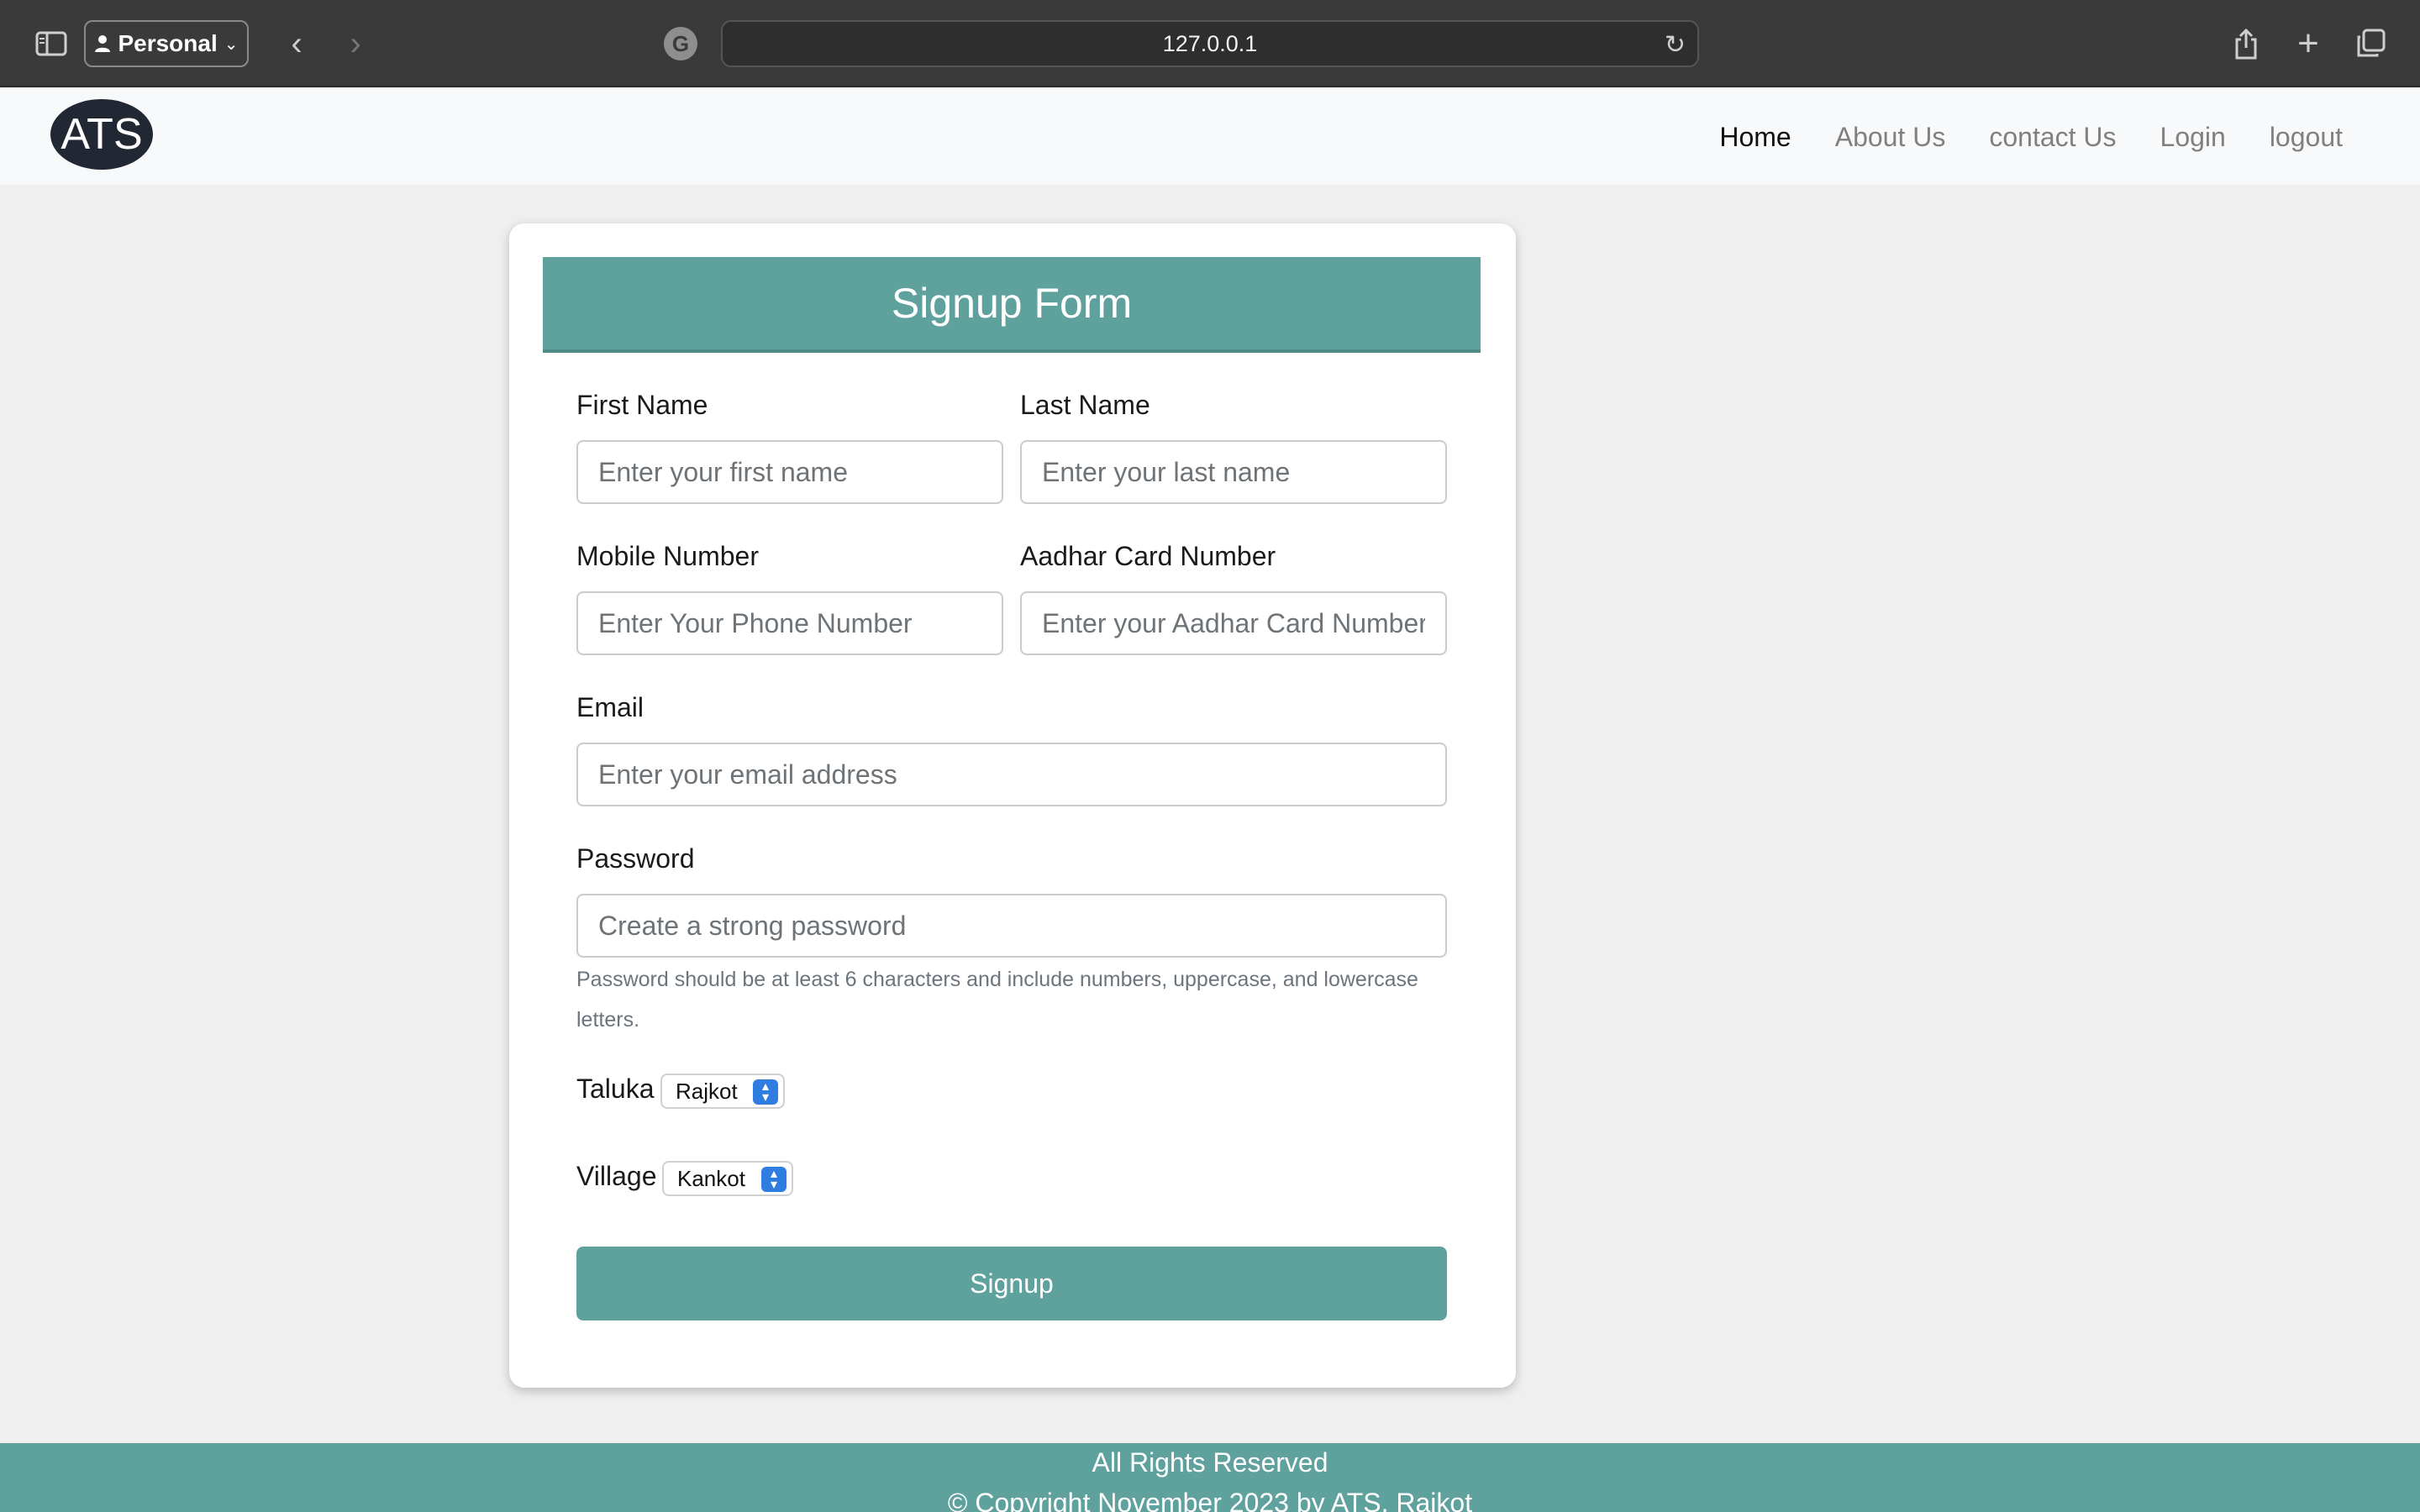 This screenshot has width=2420, height=1512. What do you see at coordinates (1012, 774) in the screenshot?
I see `email-input` at bounding box center [1012, 774].